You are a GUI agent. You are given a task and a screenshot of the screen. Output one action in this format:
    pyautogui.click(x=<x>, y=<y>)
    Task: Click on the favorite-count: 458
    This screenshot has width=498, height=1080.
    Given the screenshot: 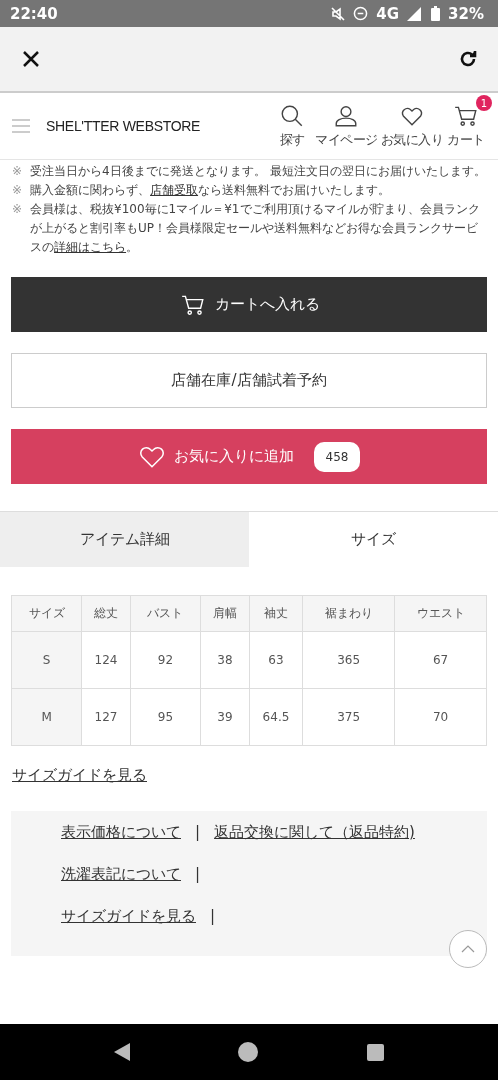 What is the action you would take?
    pyautogui.click(x=337, y=456)
    